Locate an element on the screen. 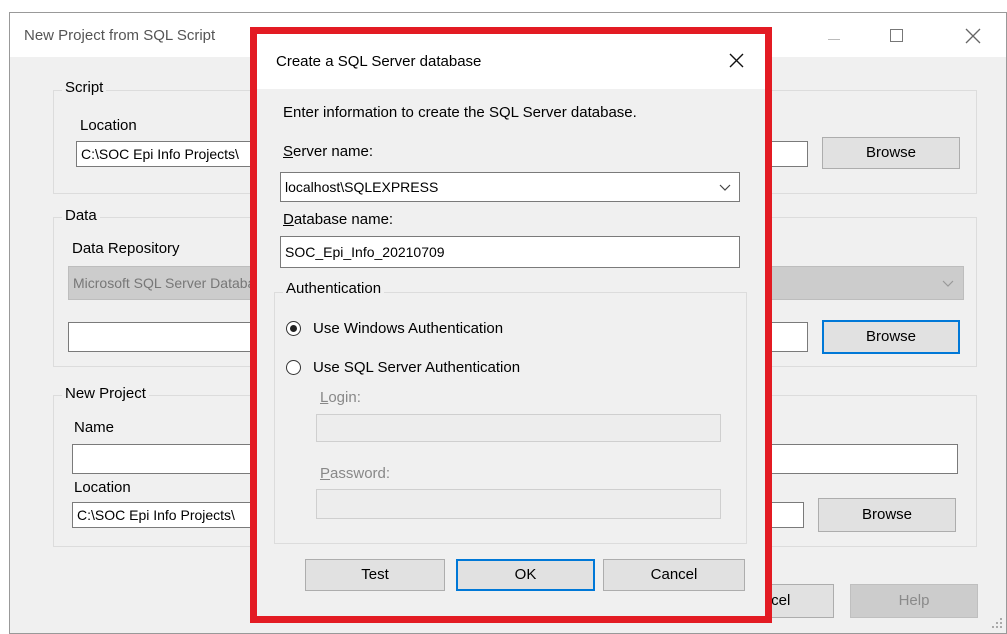 The image size is (1007, 634). data-repository-label: Data Repository is located at coordinates (126, 248).